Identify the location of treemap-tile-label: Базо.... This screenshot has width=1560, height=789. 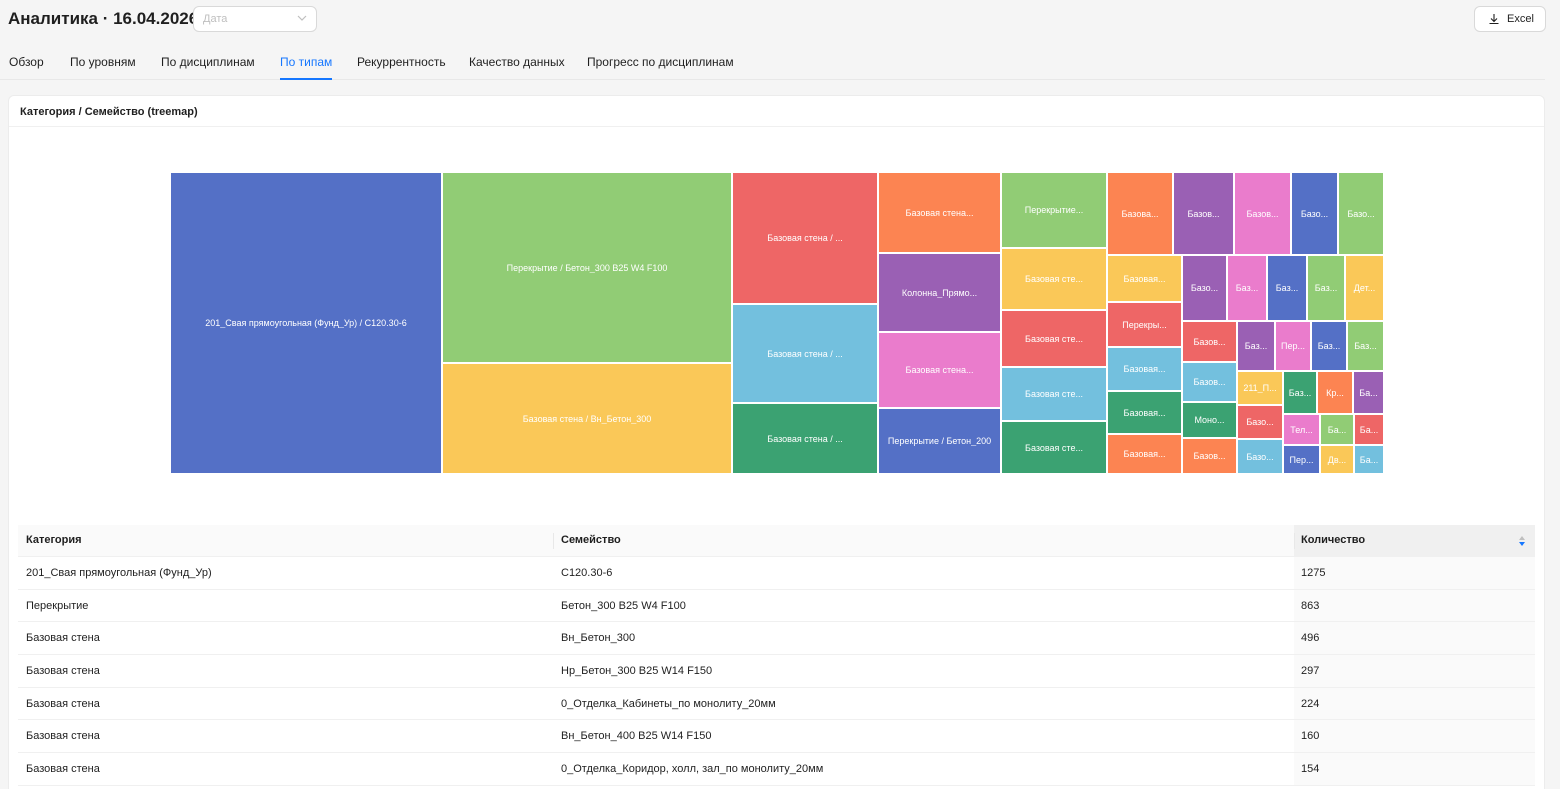
(1260, 422).